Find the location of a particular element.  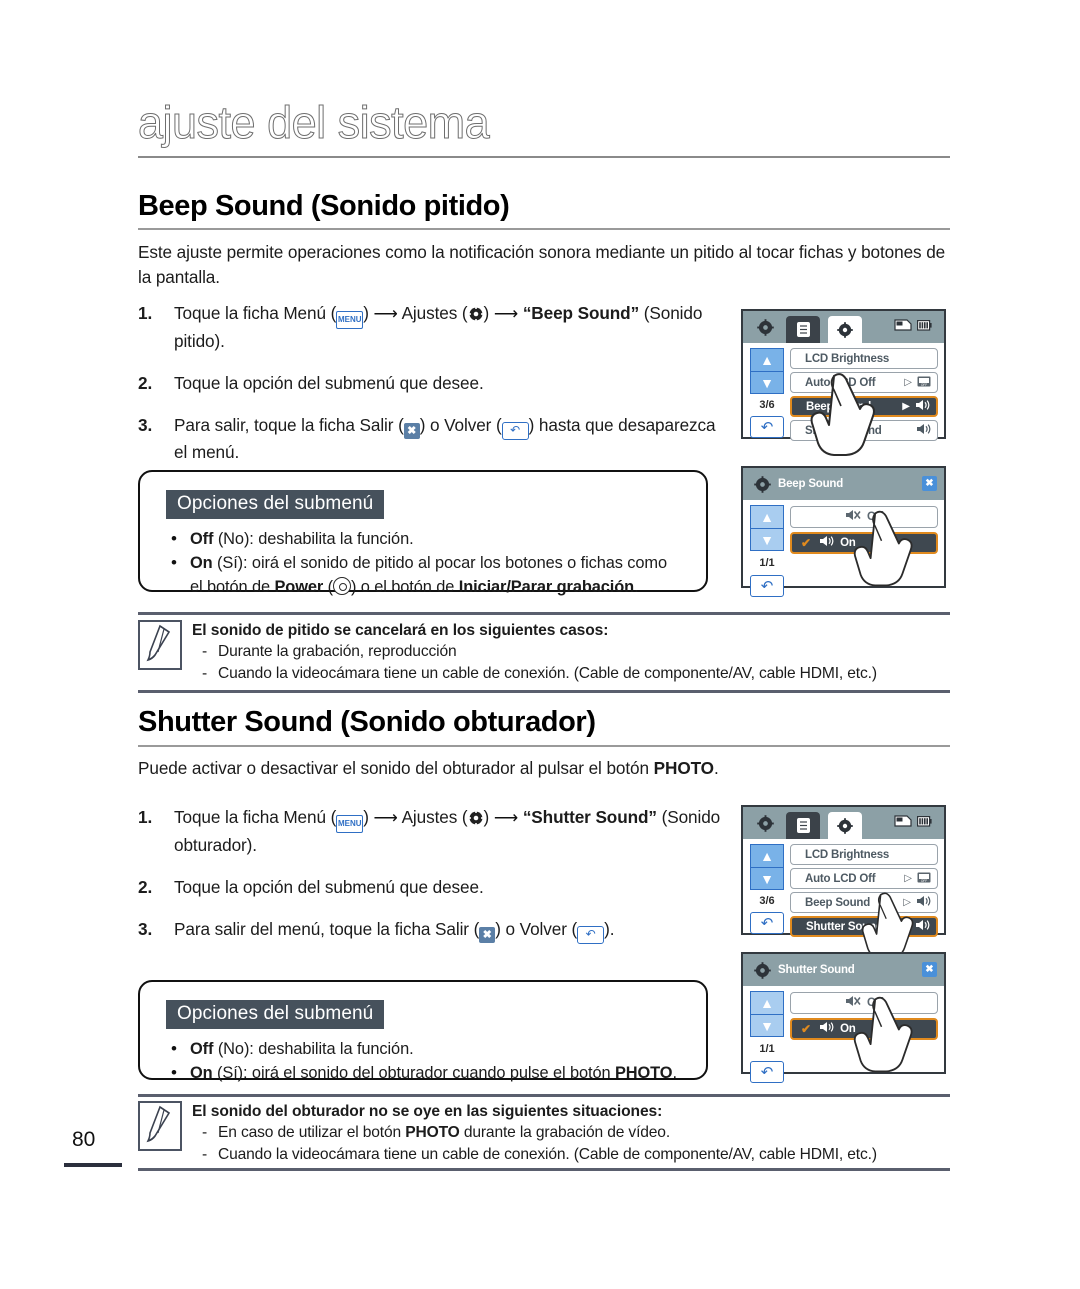

note-pre: En caso de utilizar el botón is located at coordinates (312, 1132).